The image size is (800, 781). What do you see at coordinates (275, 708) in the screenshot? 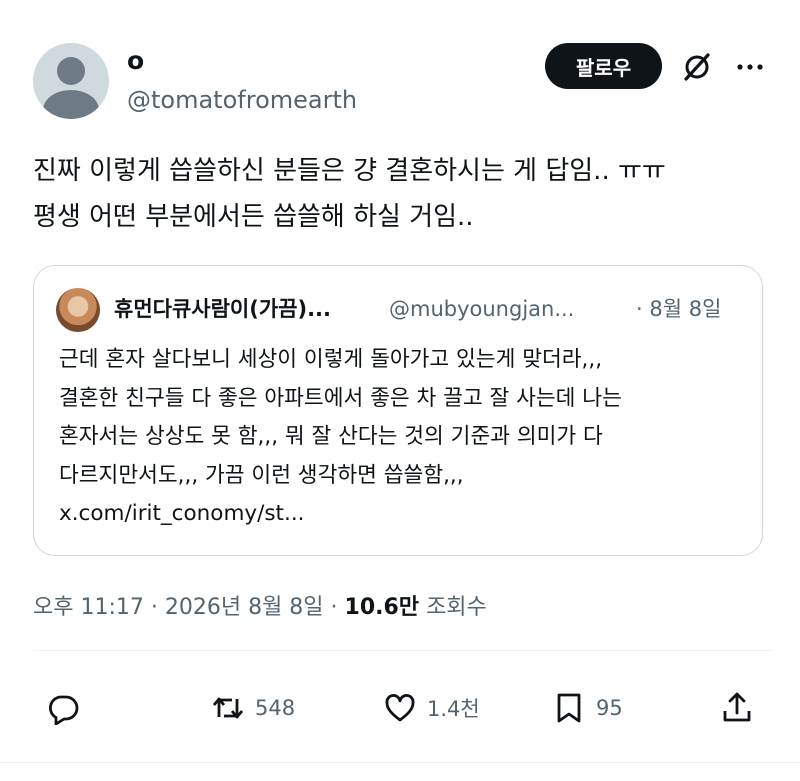
I see `retweet-count: 548` at bounding box center [275, 708].